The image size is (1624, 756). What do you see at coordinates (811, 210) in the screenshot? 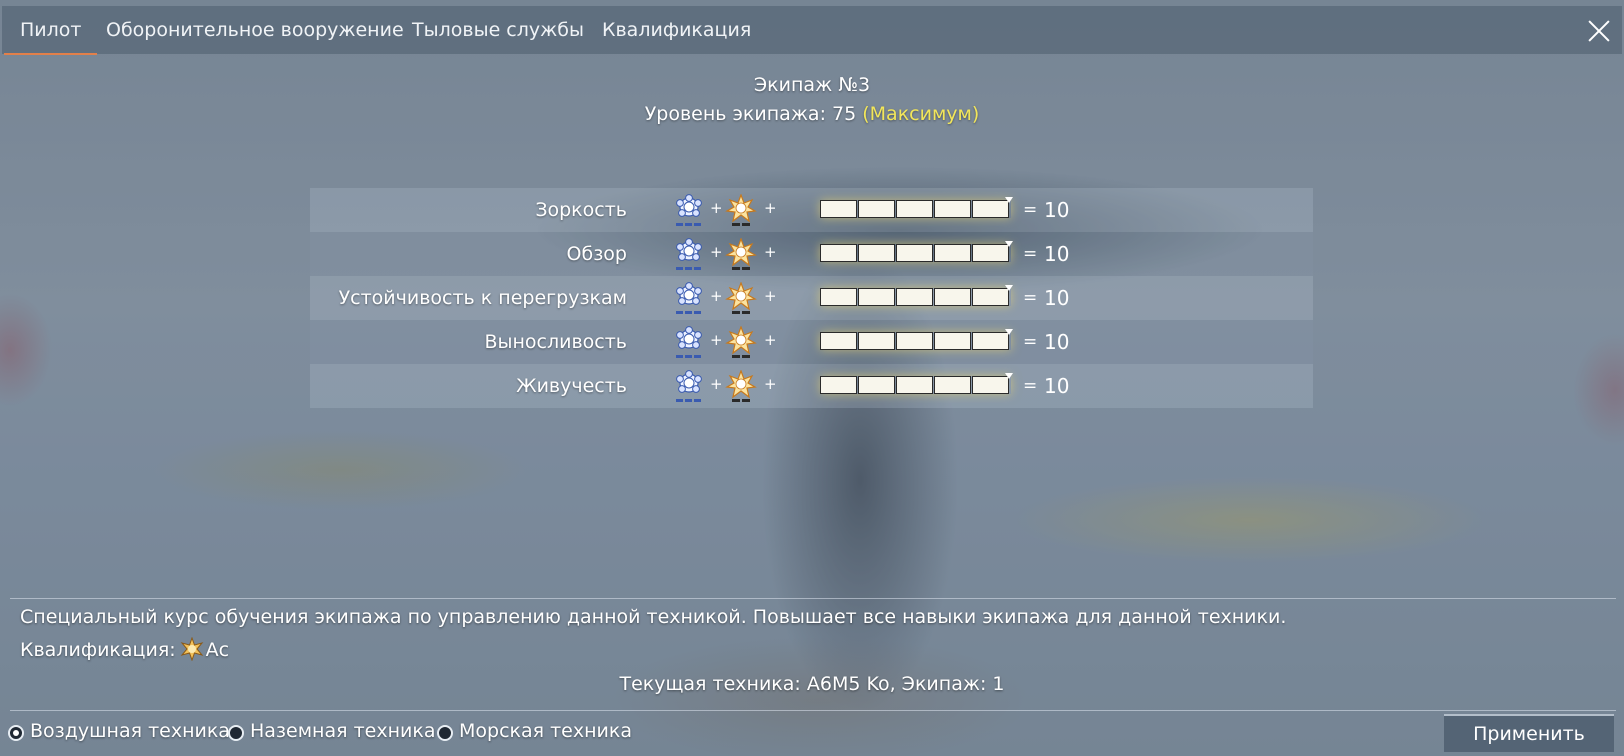
I see `skill-row: Зоркость + + = 10` at bounding box center [811, 210].